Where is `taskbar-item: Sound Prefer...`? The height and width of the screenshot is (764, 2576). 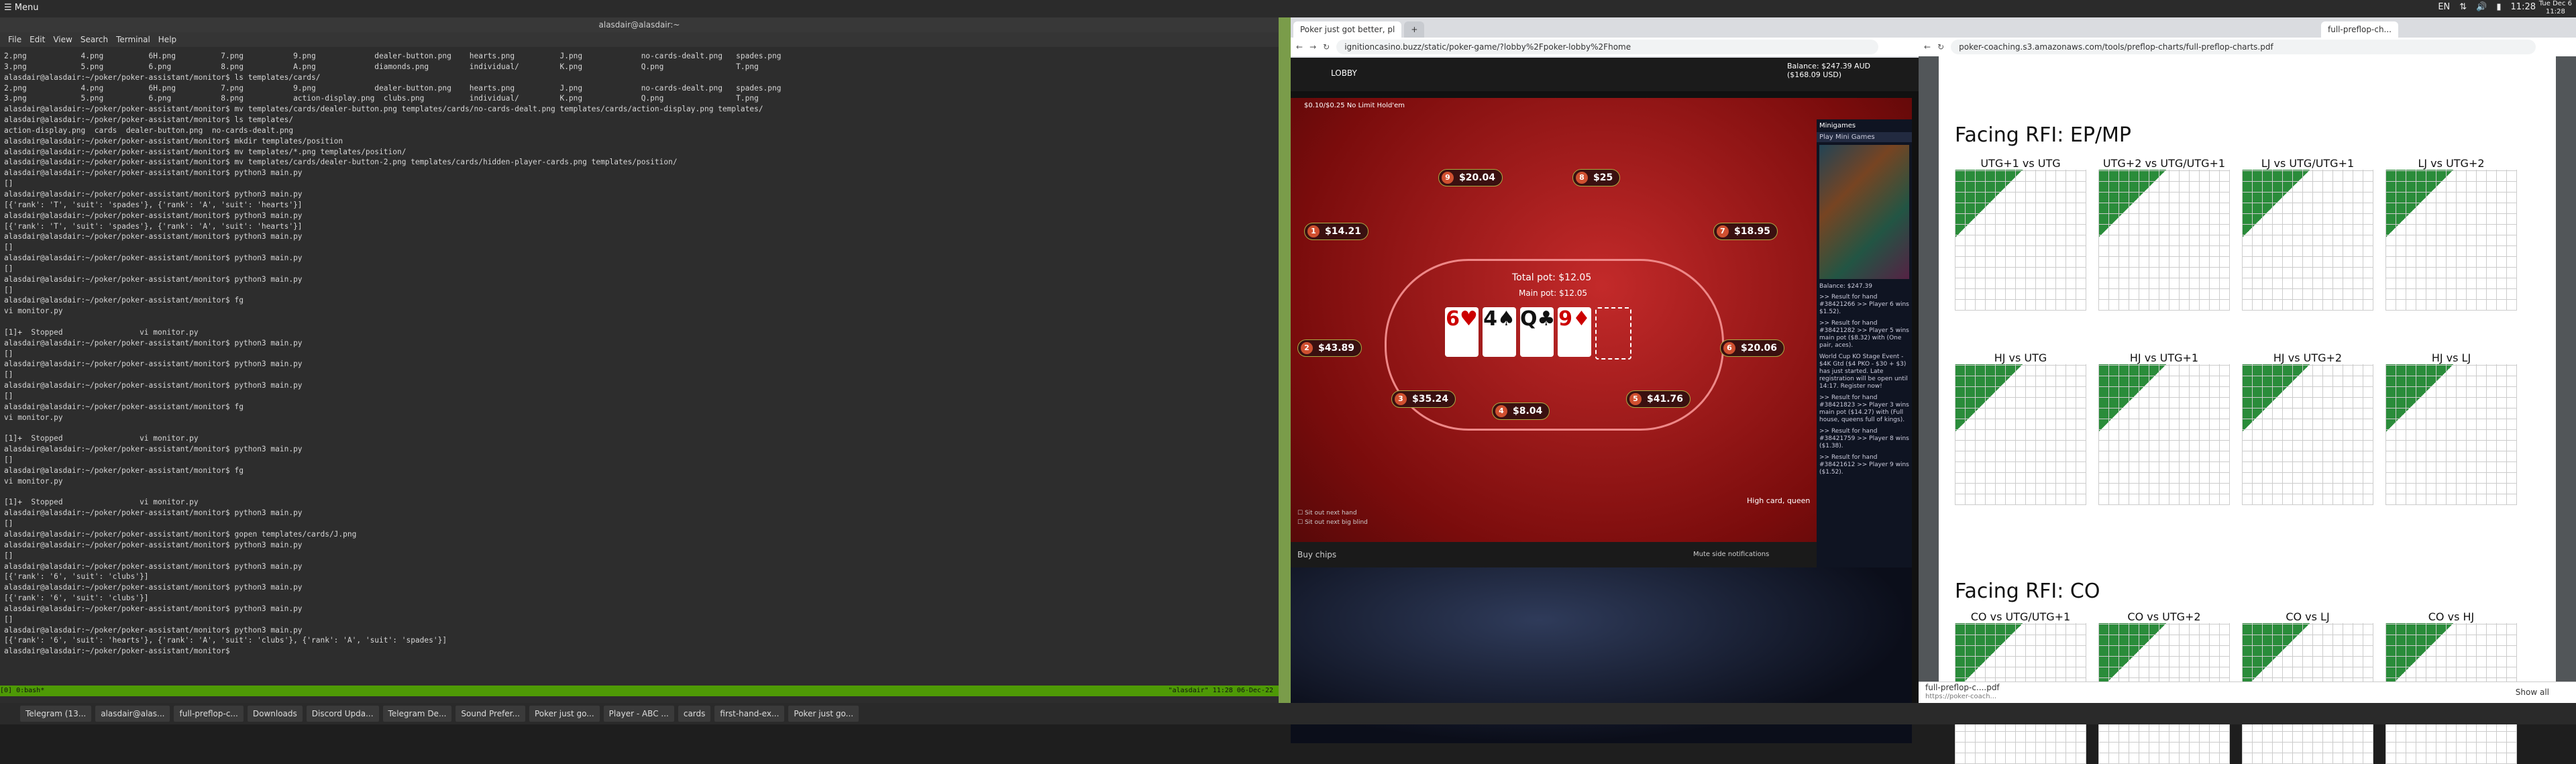
taskbar-item: Sound Prefer... is located at coordinates (490, 714).